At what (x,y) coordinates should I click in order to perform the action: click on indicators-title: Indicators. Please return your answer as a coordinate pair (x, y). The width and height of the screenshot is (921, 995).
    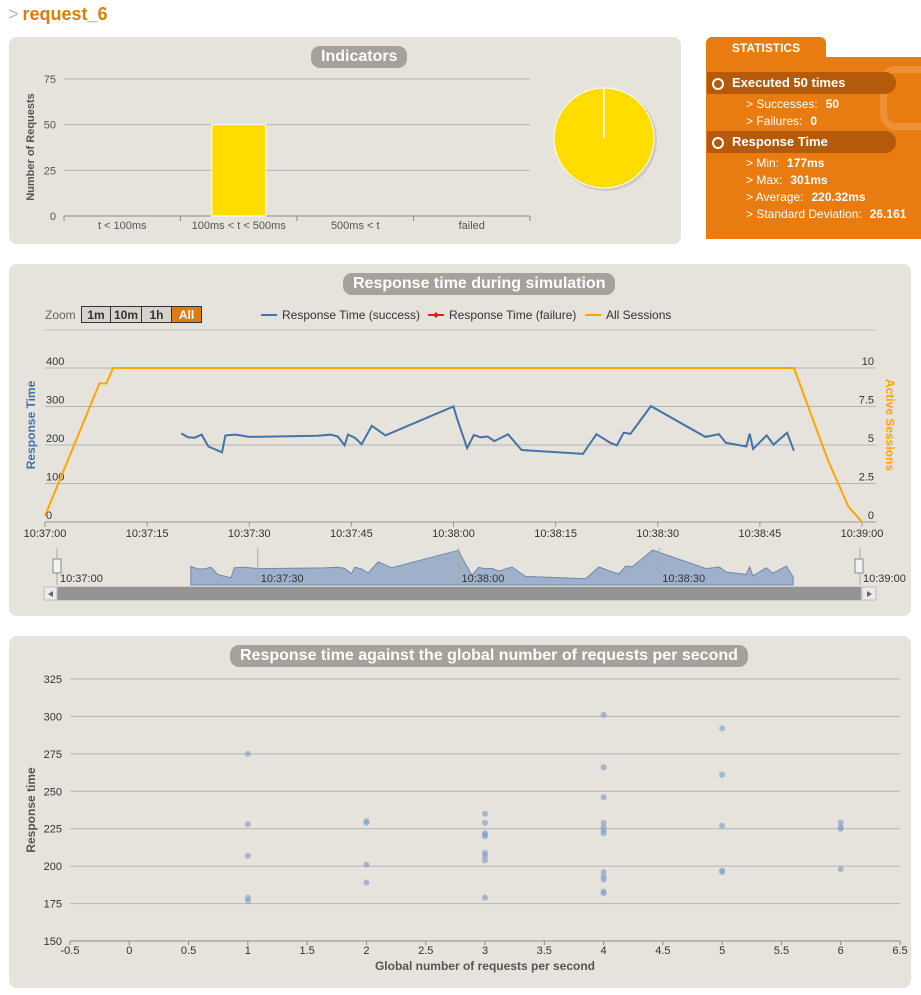
    Looking at the image, I should click on (359, 57).